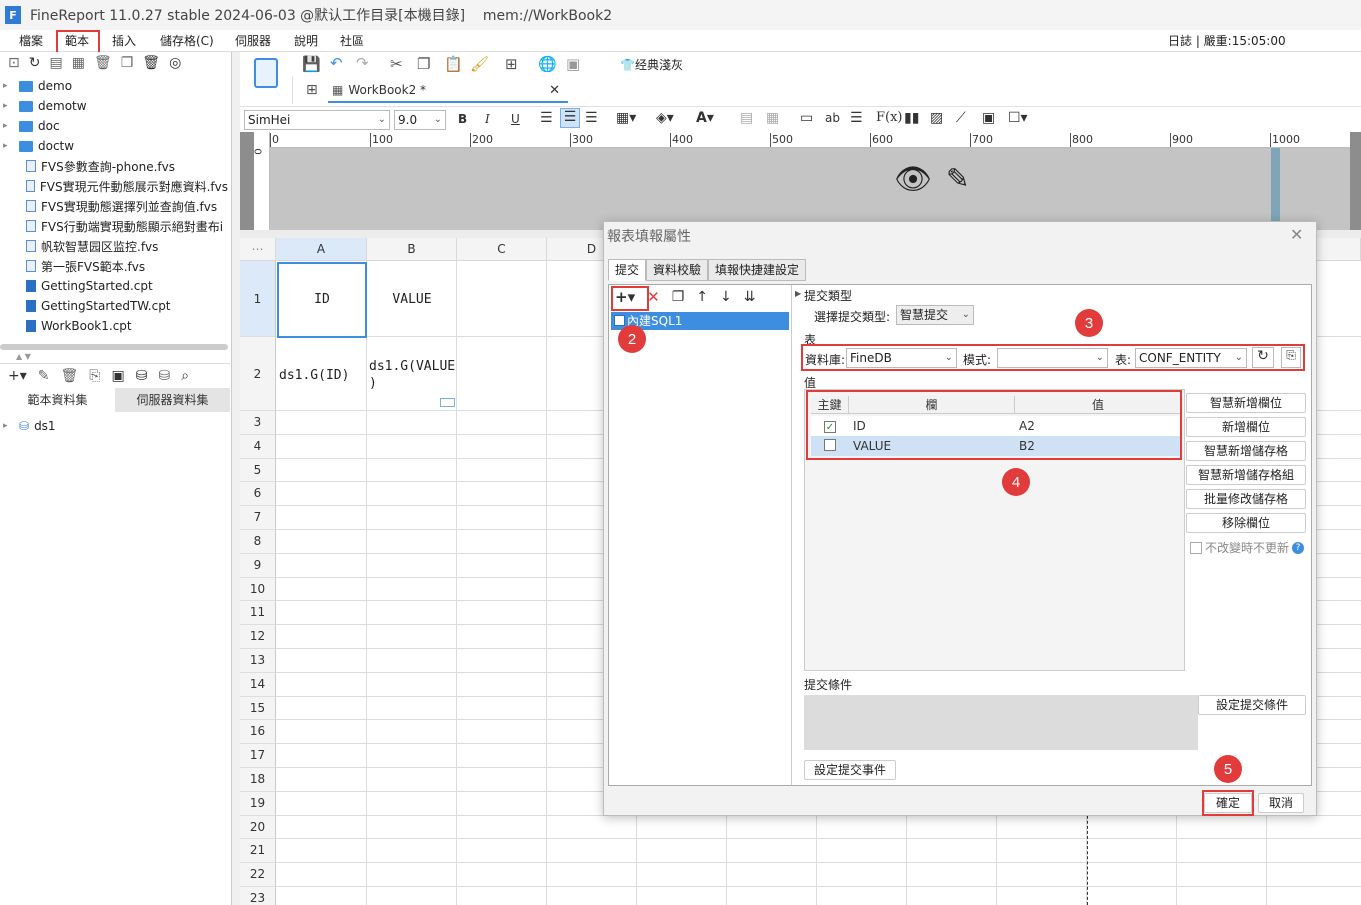  Describe the element at coordinates (114, 226) in the screenshot. I see `tree-item: FVS行動端實現動態顯示絕對畫布i` at that location.